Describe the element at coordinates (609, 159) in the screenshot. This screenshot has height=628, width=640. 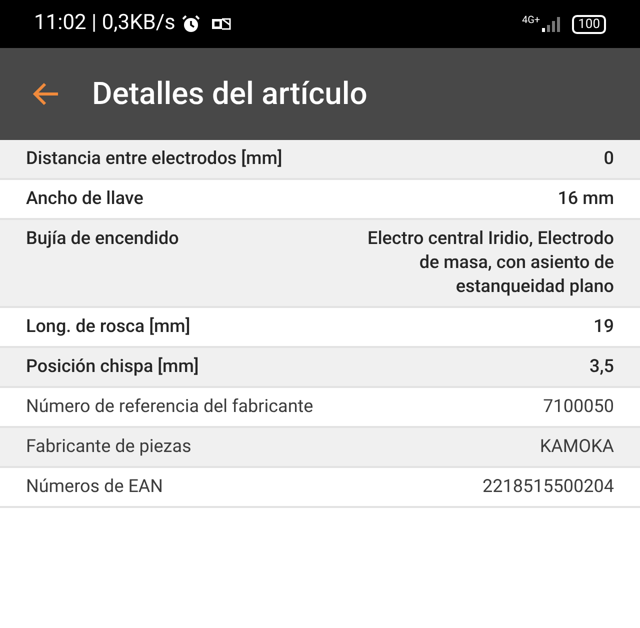
I see `detail-value: 0` at that location.